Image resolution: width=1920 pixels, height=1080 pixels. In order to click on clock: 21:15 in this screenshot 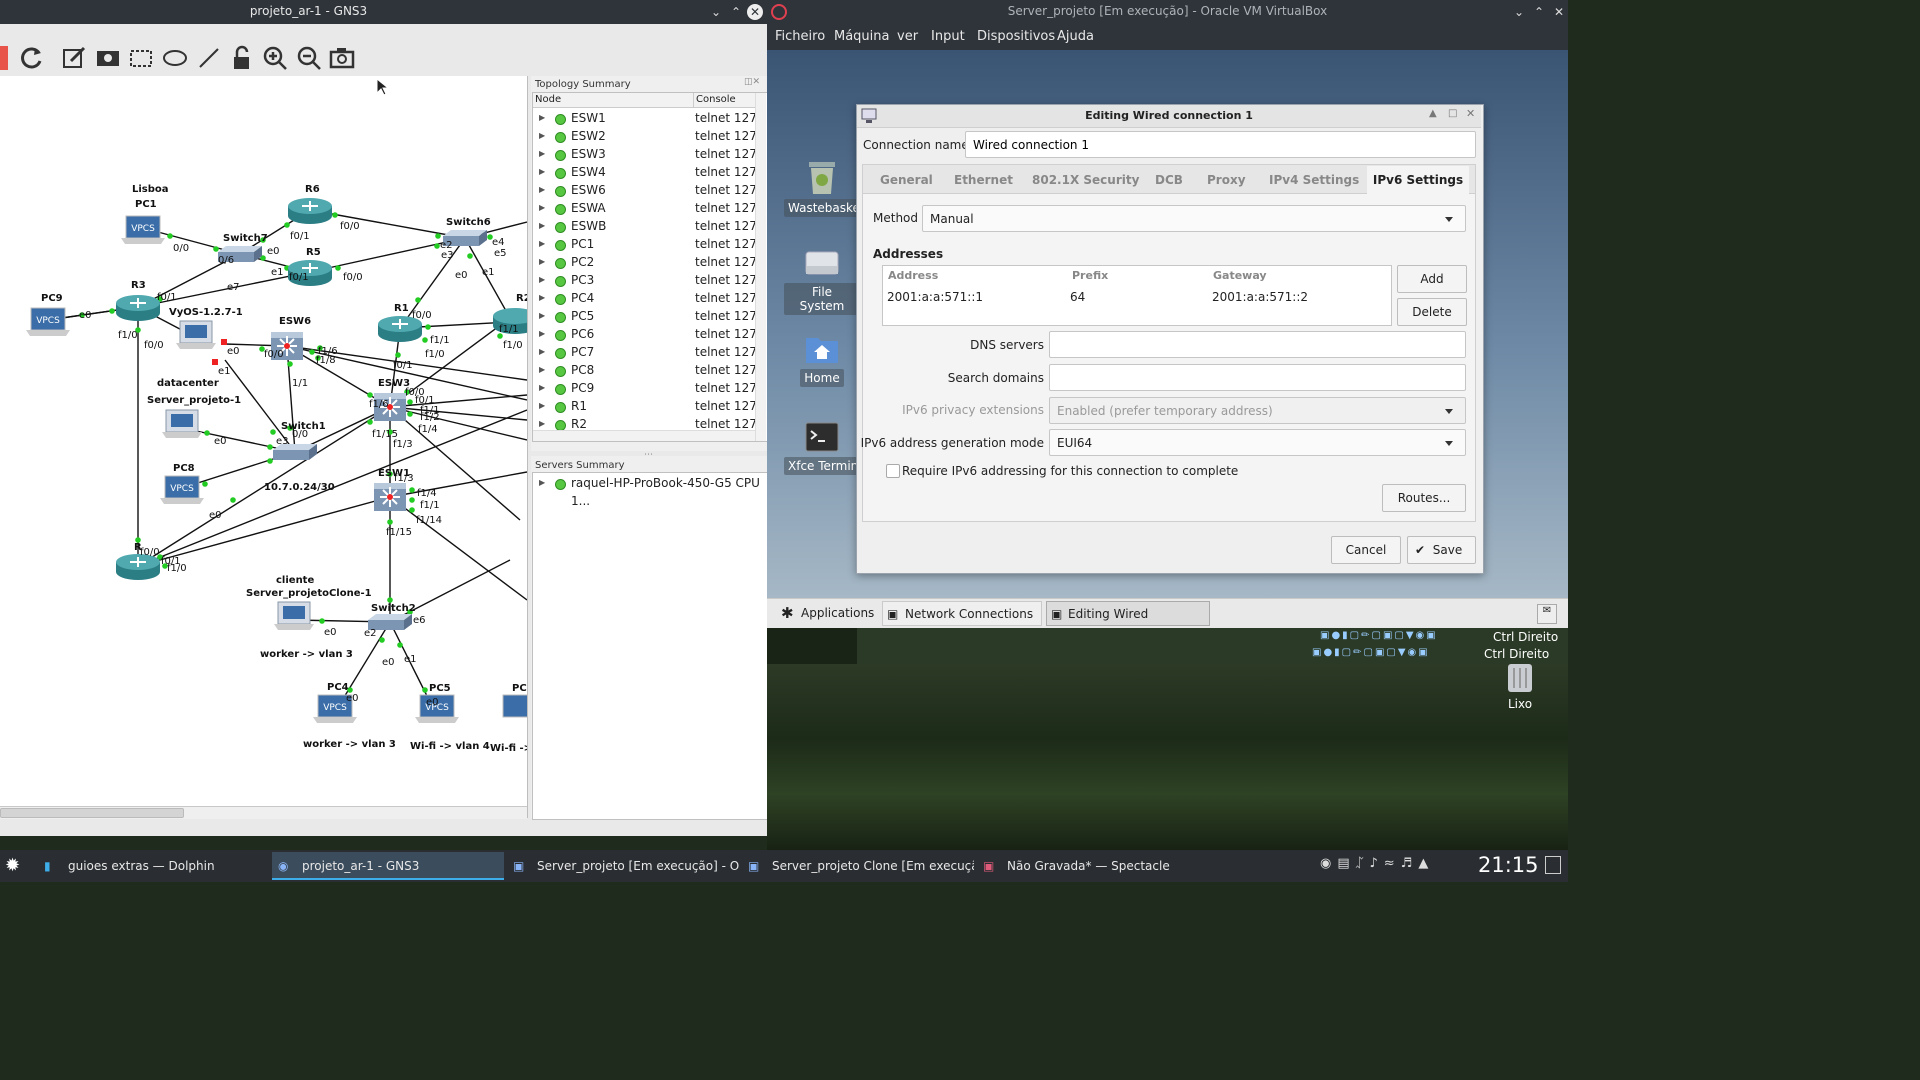, I will do `click(1508, 865)`.